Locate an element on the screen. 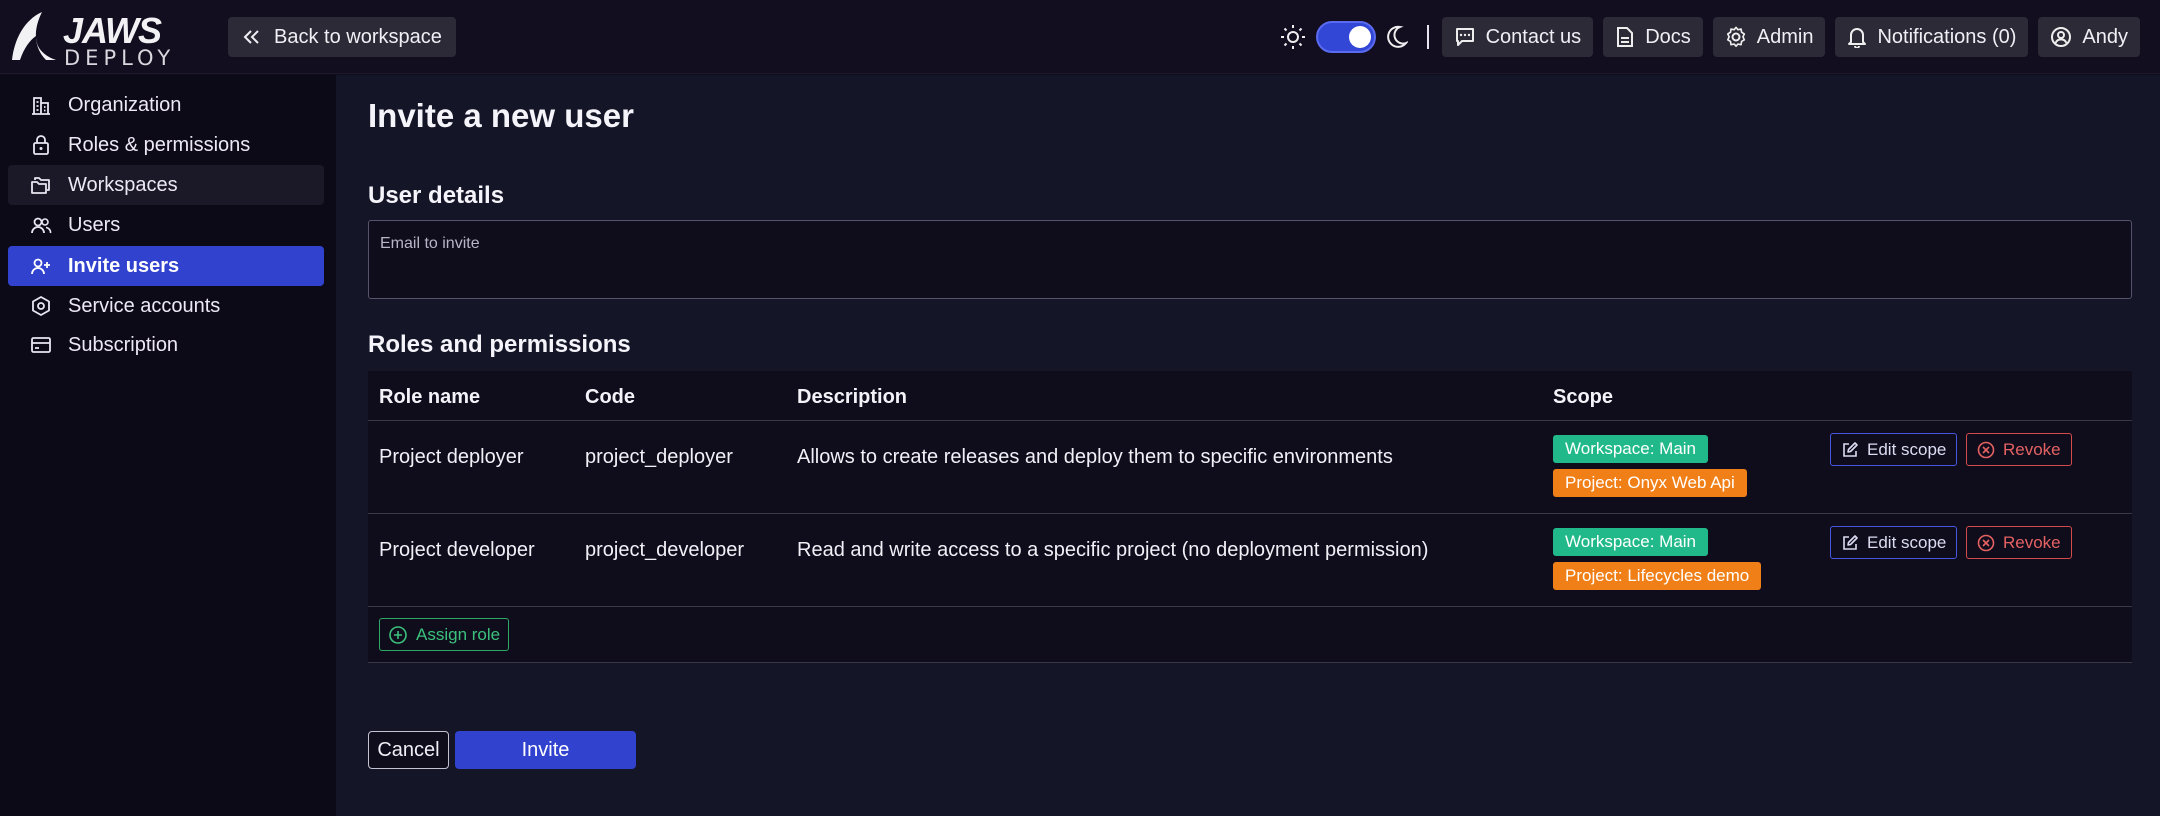  hexagon-icon is located at coordinates (41, 306).